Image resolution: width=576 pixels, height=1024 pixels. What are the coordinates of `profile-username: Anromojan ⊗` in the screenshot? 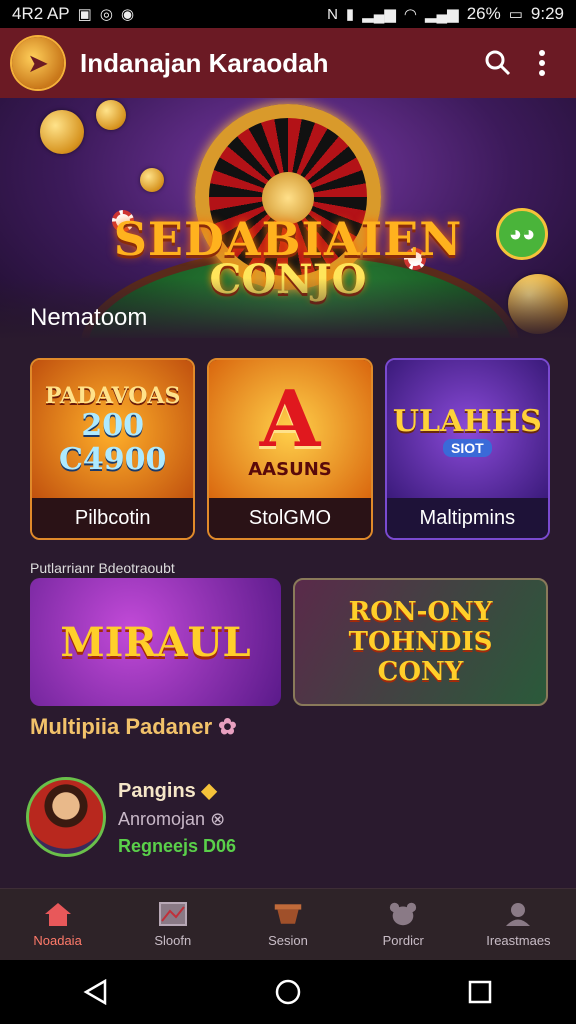 It's located at (177, 819).